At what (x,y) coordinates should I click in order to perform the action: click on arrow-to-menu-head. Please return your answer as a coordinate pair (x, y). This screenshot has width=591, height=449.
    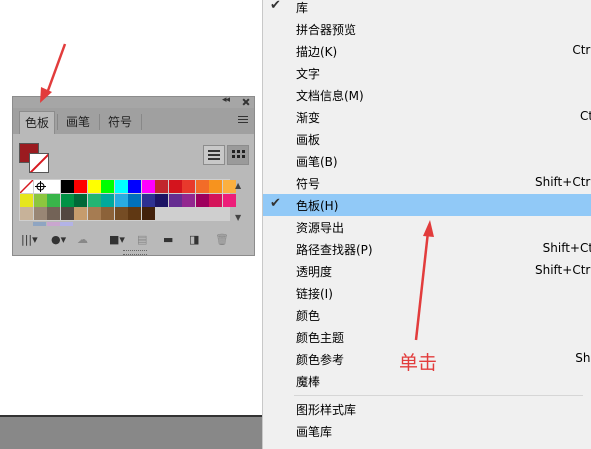
    Looking at the image, I should click on (428, 228).